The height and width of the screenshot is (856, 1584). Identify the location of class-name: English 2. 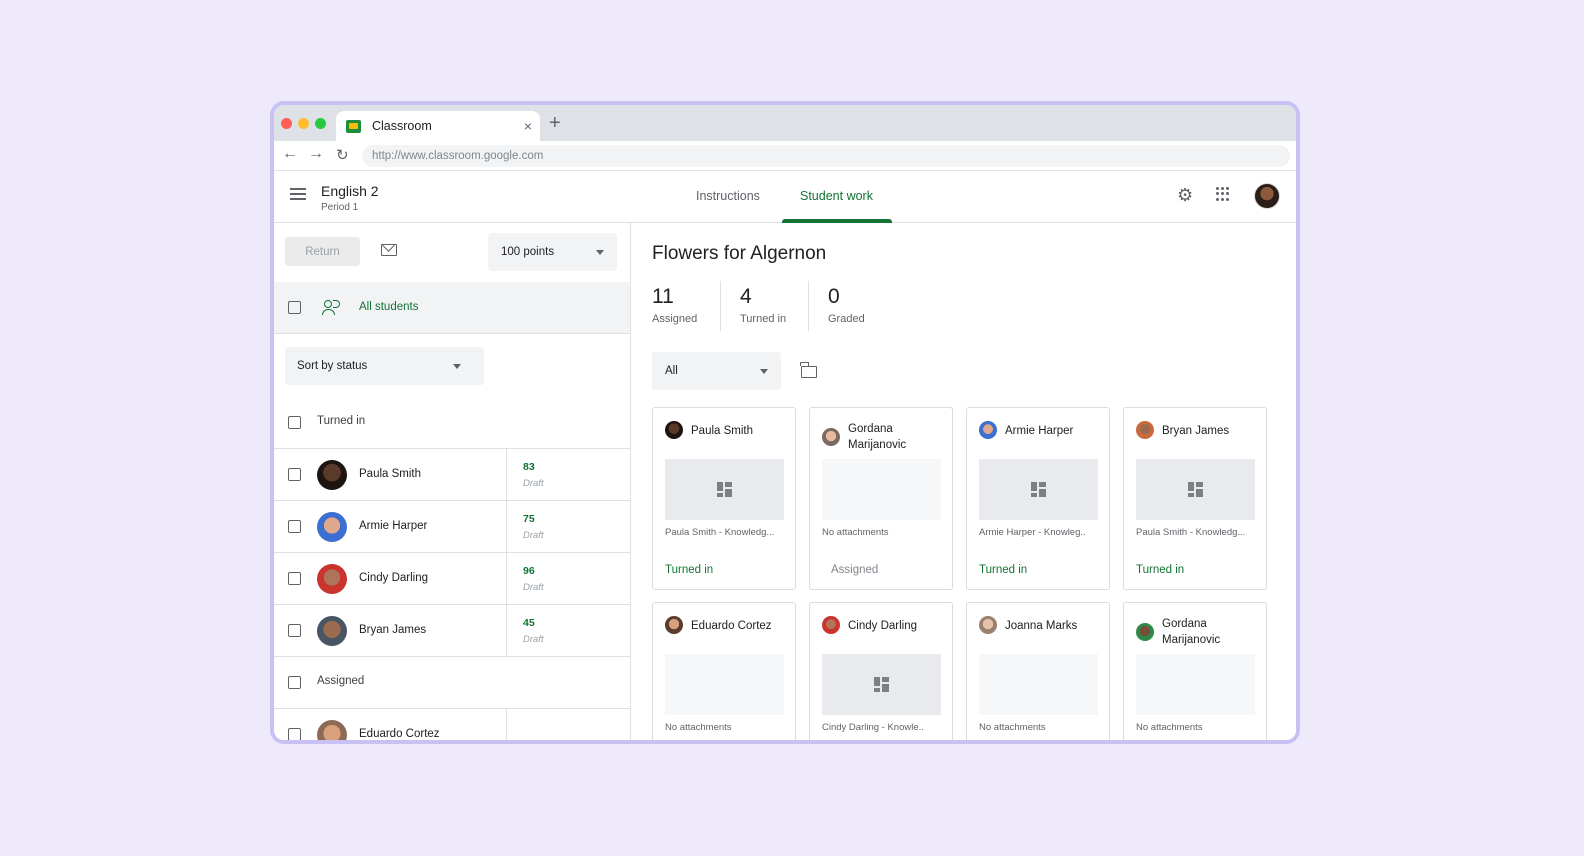
(350, 191).